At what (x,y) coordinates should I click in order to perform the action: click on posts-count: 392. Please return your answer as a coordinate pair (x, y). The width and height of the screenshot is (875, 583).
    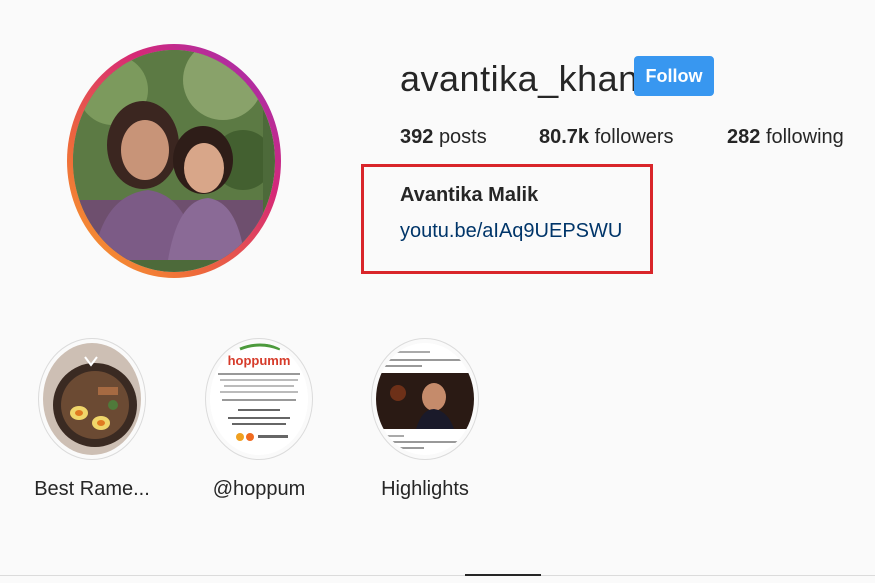
    Looking at the image, I should click on (417, 137).